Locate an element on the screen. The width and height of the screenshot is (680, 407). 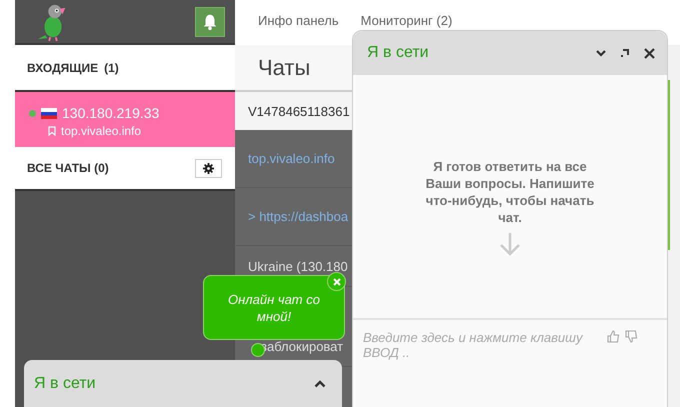
page-title: Чаты is located at coordinates (284, 67).